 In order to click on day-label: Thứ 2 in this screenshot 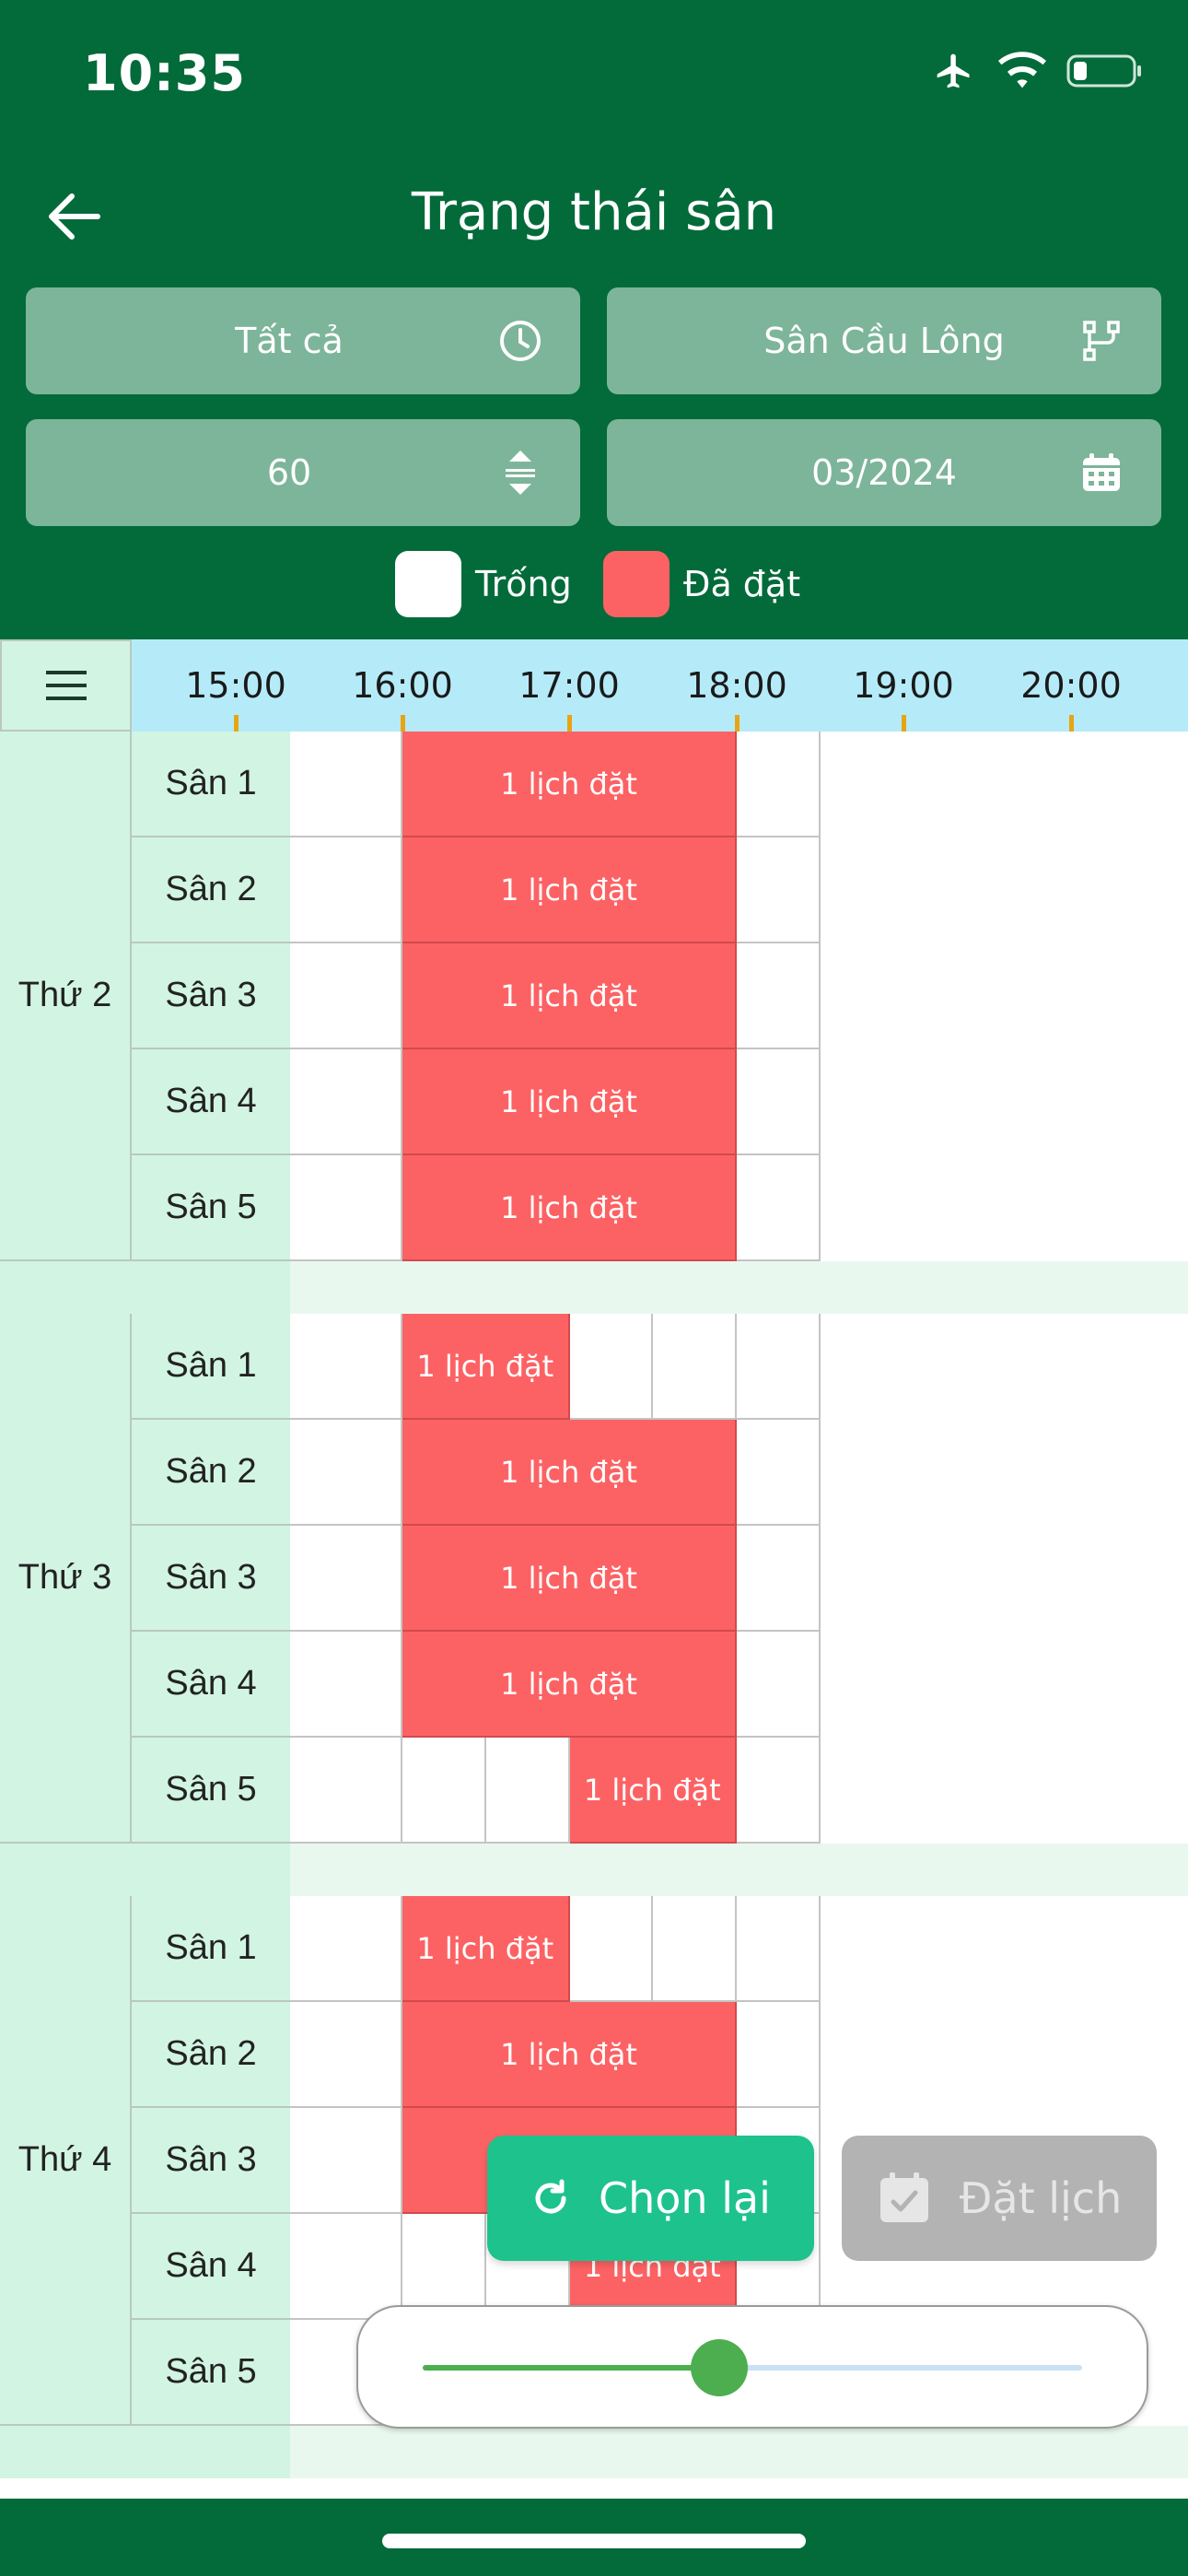, I will do `click(66, 997)`.